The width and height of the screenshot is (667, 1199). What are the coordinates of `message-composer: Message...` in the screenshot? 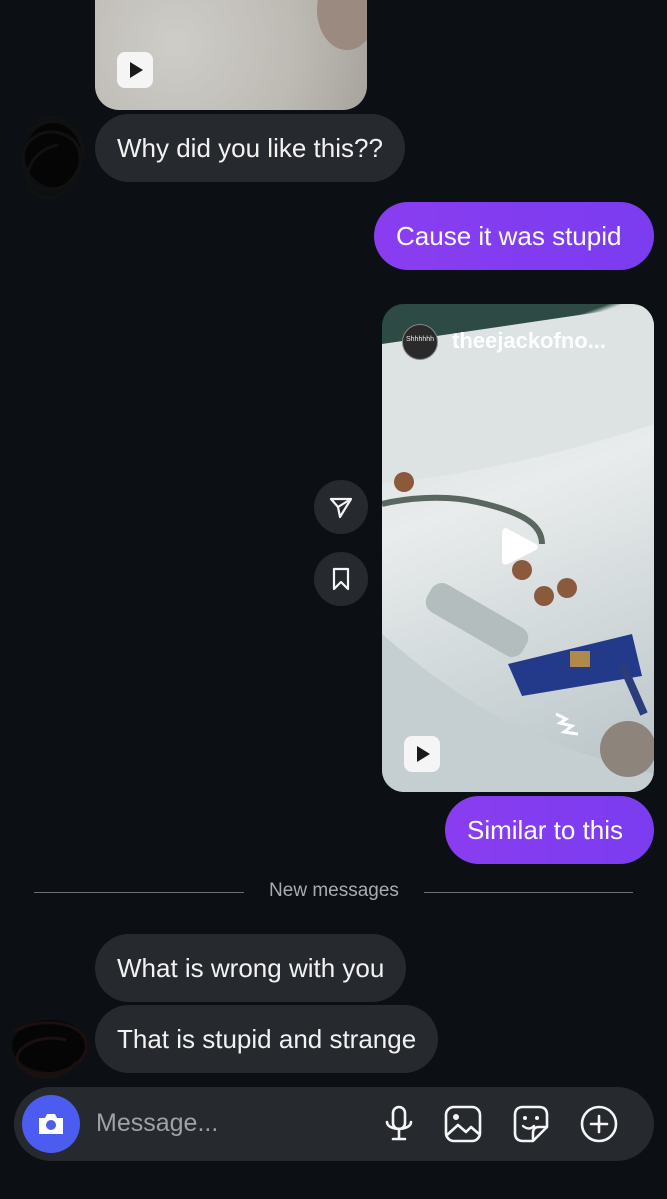 It's located at (334, 1124).